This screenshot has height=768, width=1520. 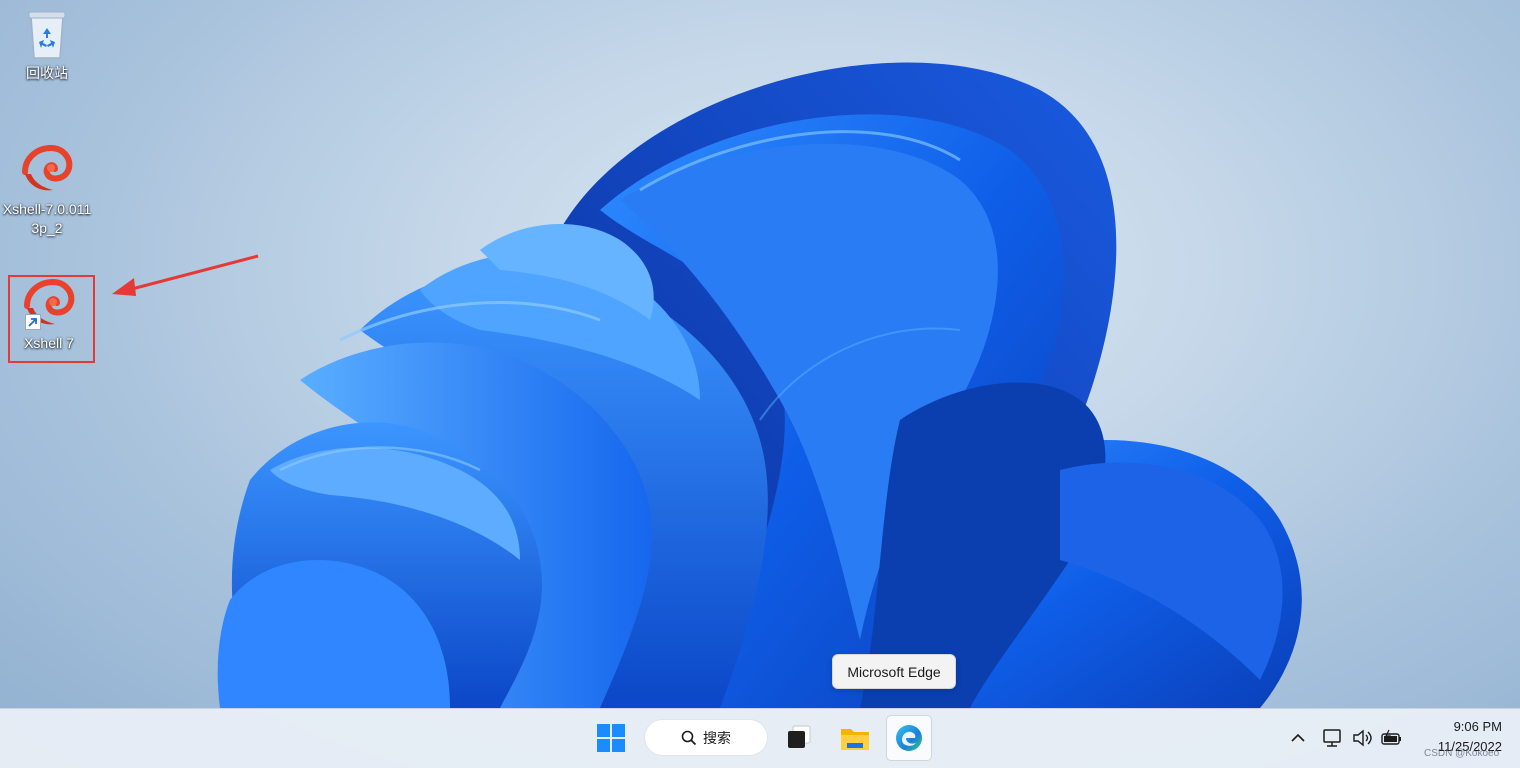 I want to click on battery-tray-button, so click(x=1392, y=738).